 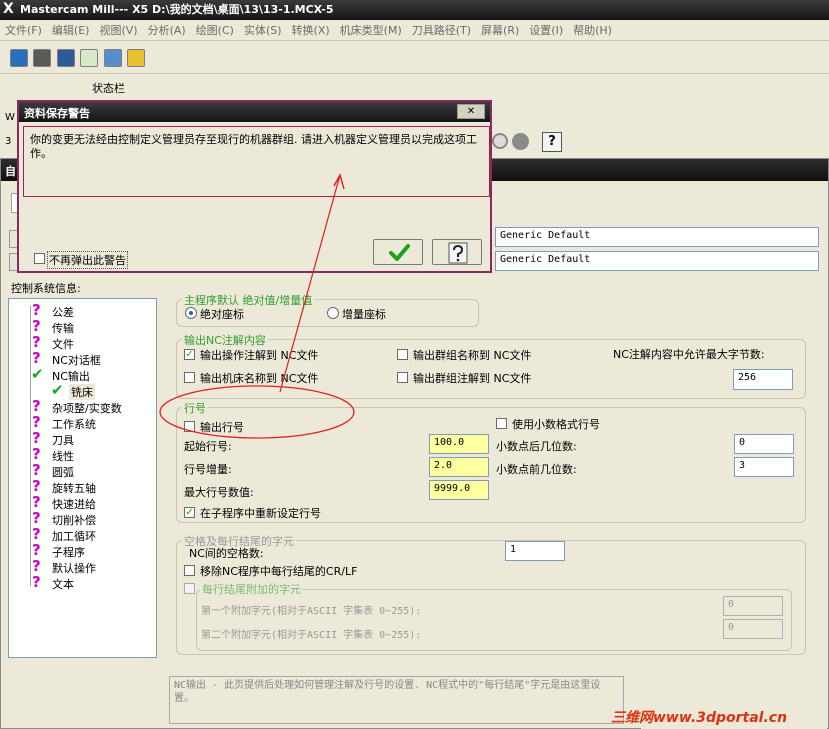 What do you see at coordinates (536, 446) in the screenshot?
I see `after-decimal-label: 小数点后几位数:` at bounding box center [536, 446].